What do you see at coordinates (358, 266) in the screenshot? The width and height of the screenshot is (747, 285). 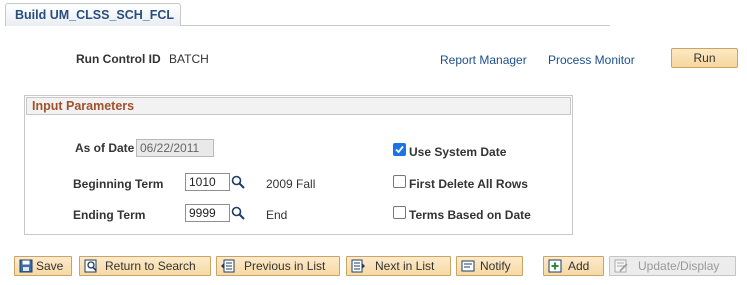 I see `next-in-list-icon` at bounding box center [358, 266].